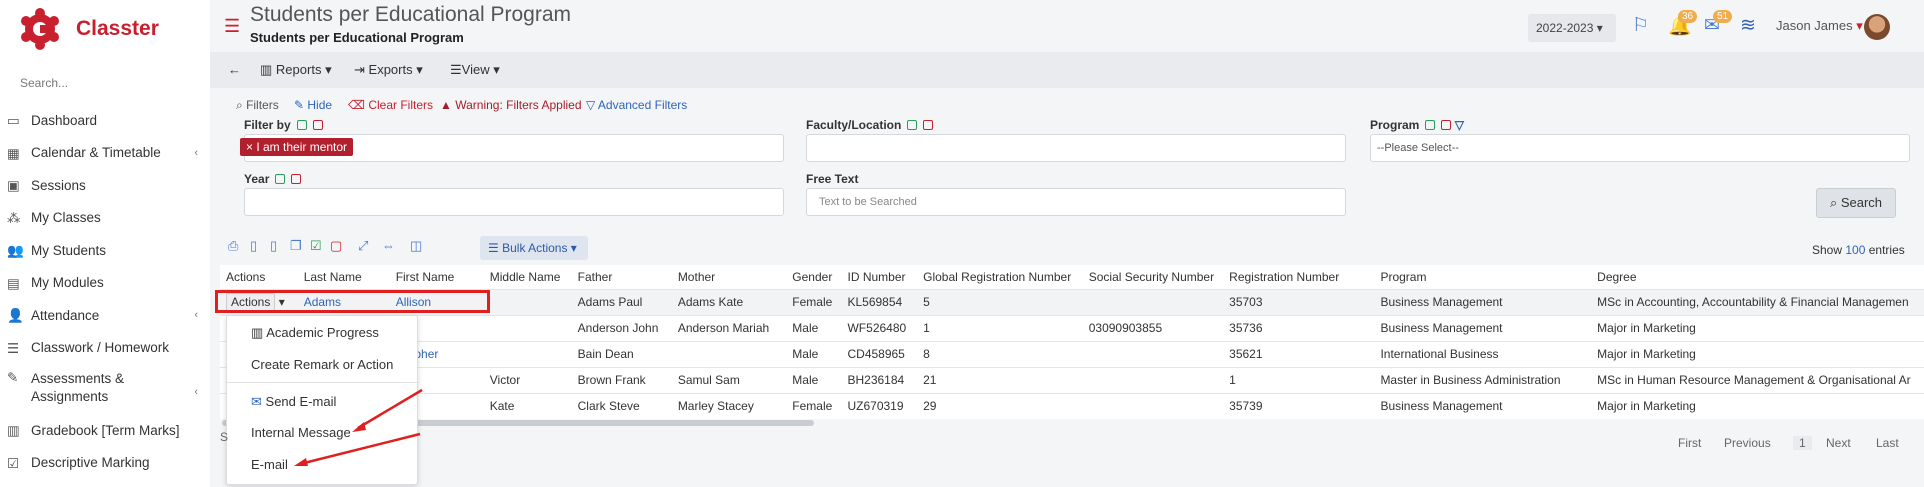 The width and height of the screenshot is (1924, 487). I want to click on free-text-input: Text to be Searched, so click(1076, 202).